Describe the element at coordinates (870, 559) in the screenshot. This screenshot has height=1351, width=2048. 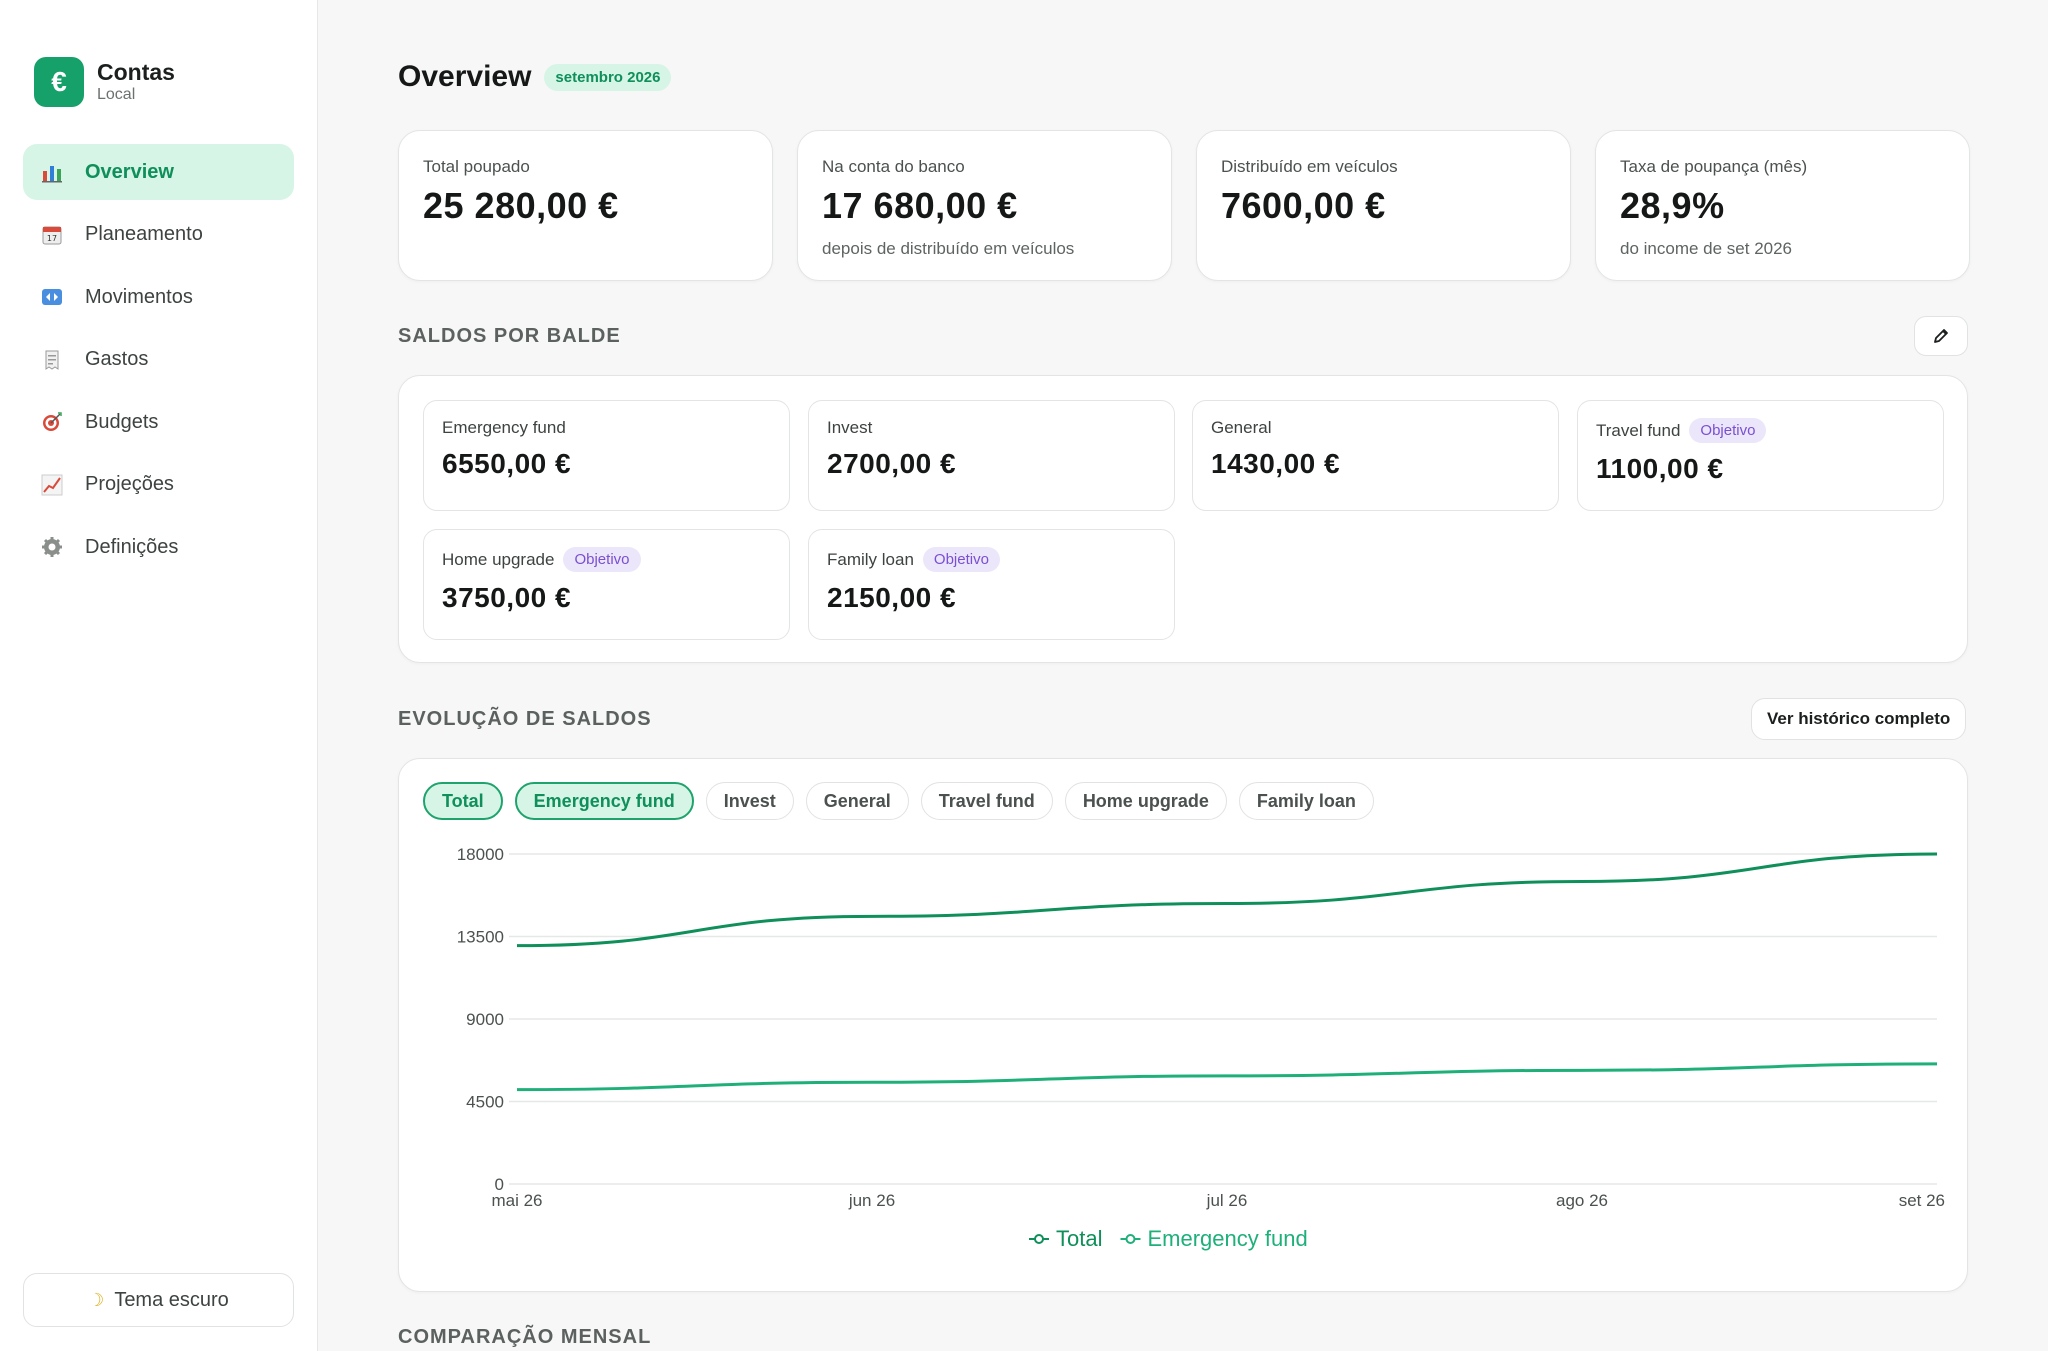
I see `bucket-name: Family loan` at that location.